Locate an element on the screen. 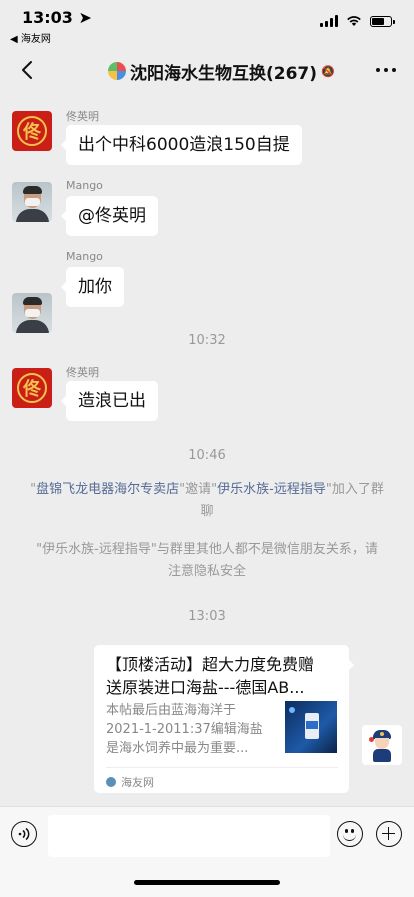 The height and width of the screenshot is (897, 414). card-thumbnail is located at coordinates (311, 727).